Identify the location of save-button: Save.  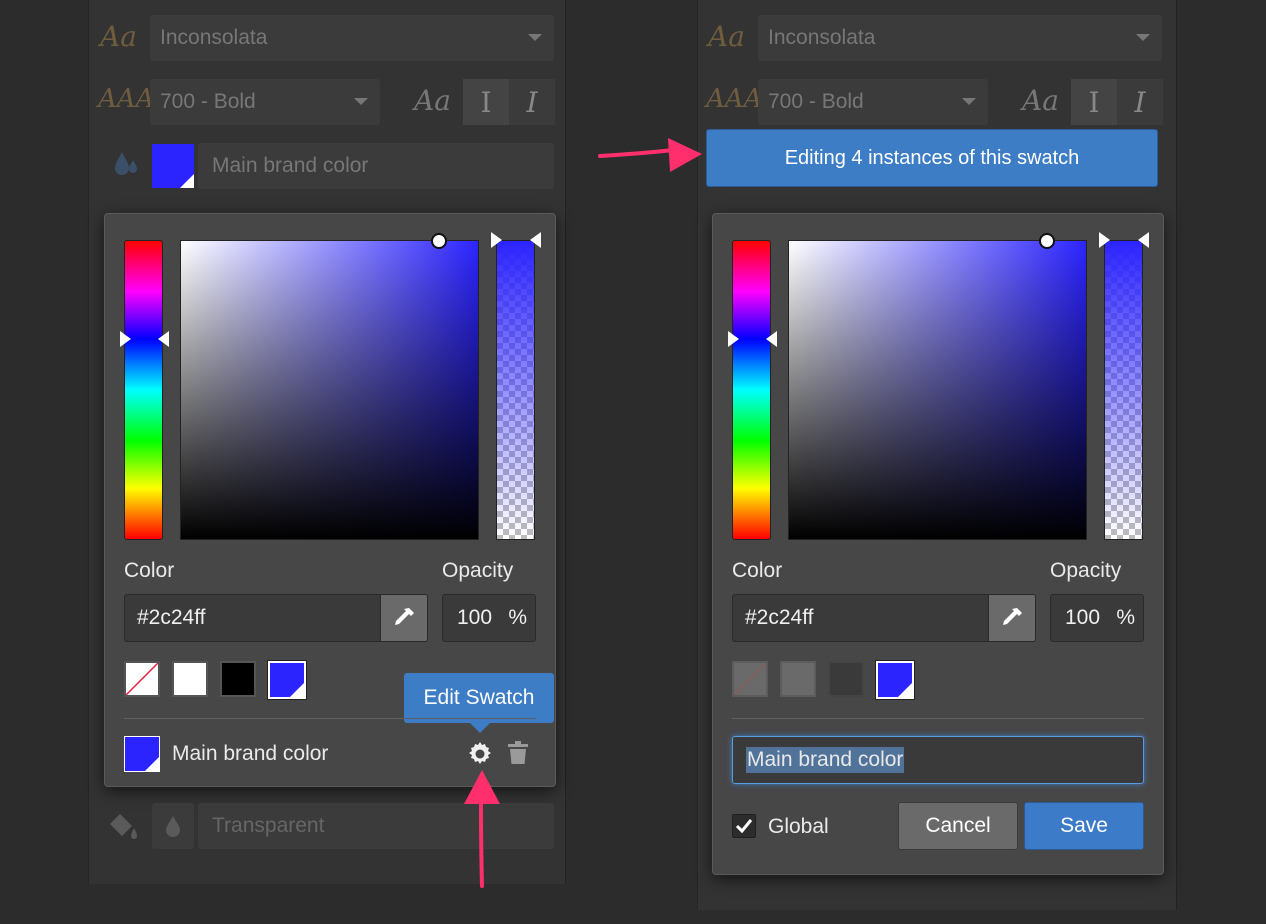
(1084, 826).